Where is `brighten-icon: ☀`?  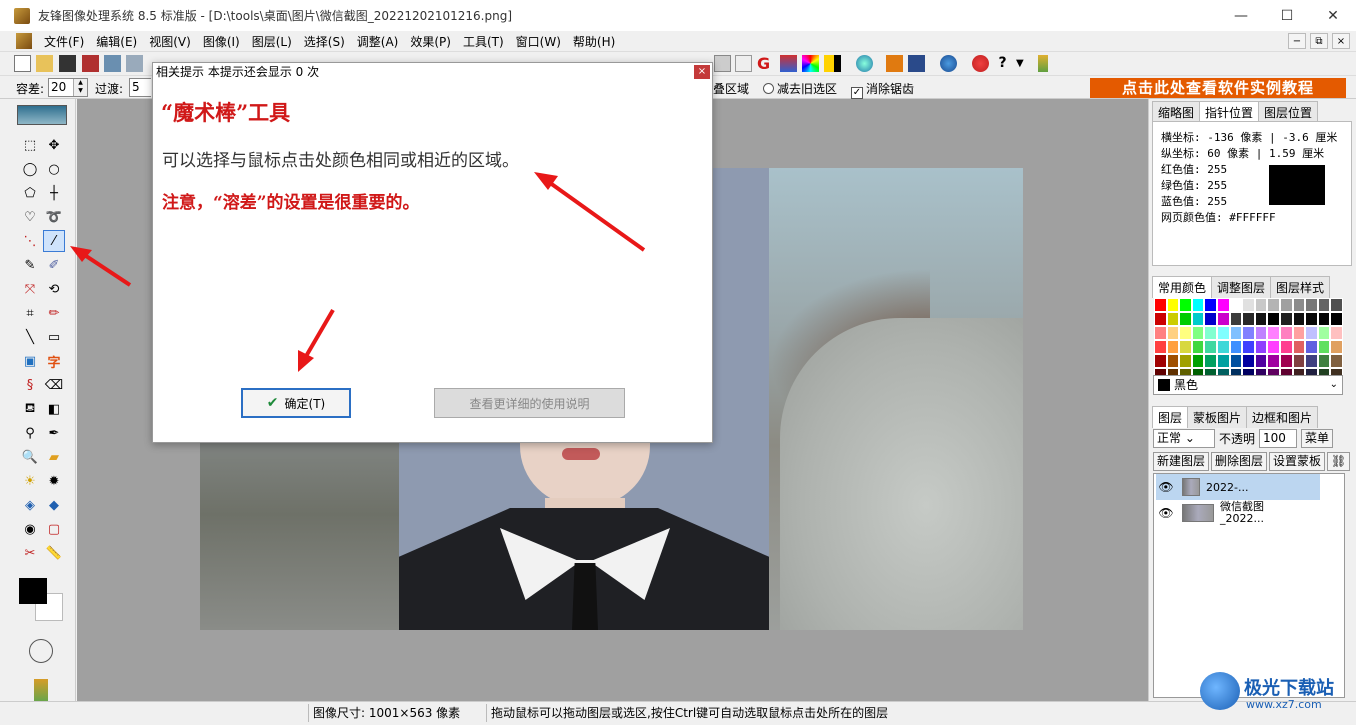
brighten-icon: ☀ is located at coordinates (30, 481).